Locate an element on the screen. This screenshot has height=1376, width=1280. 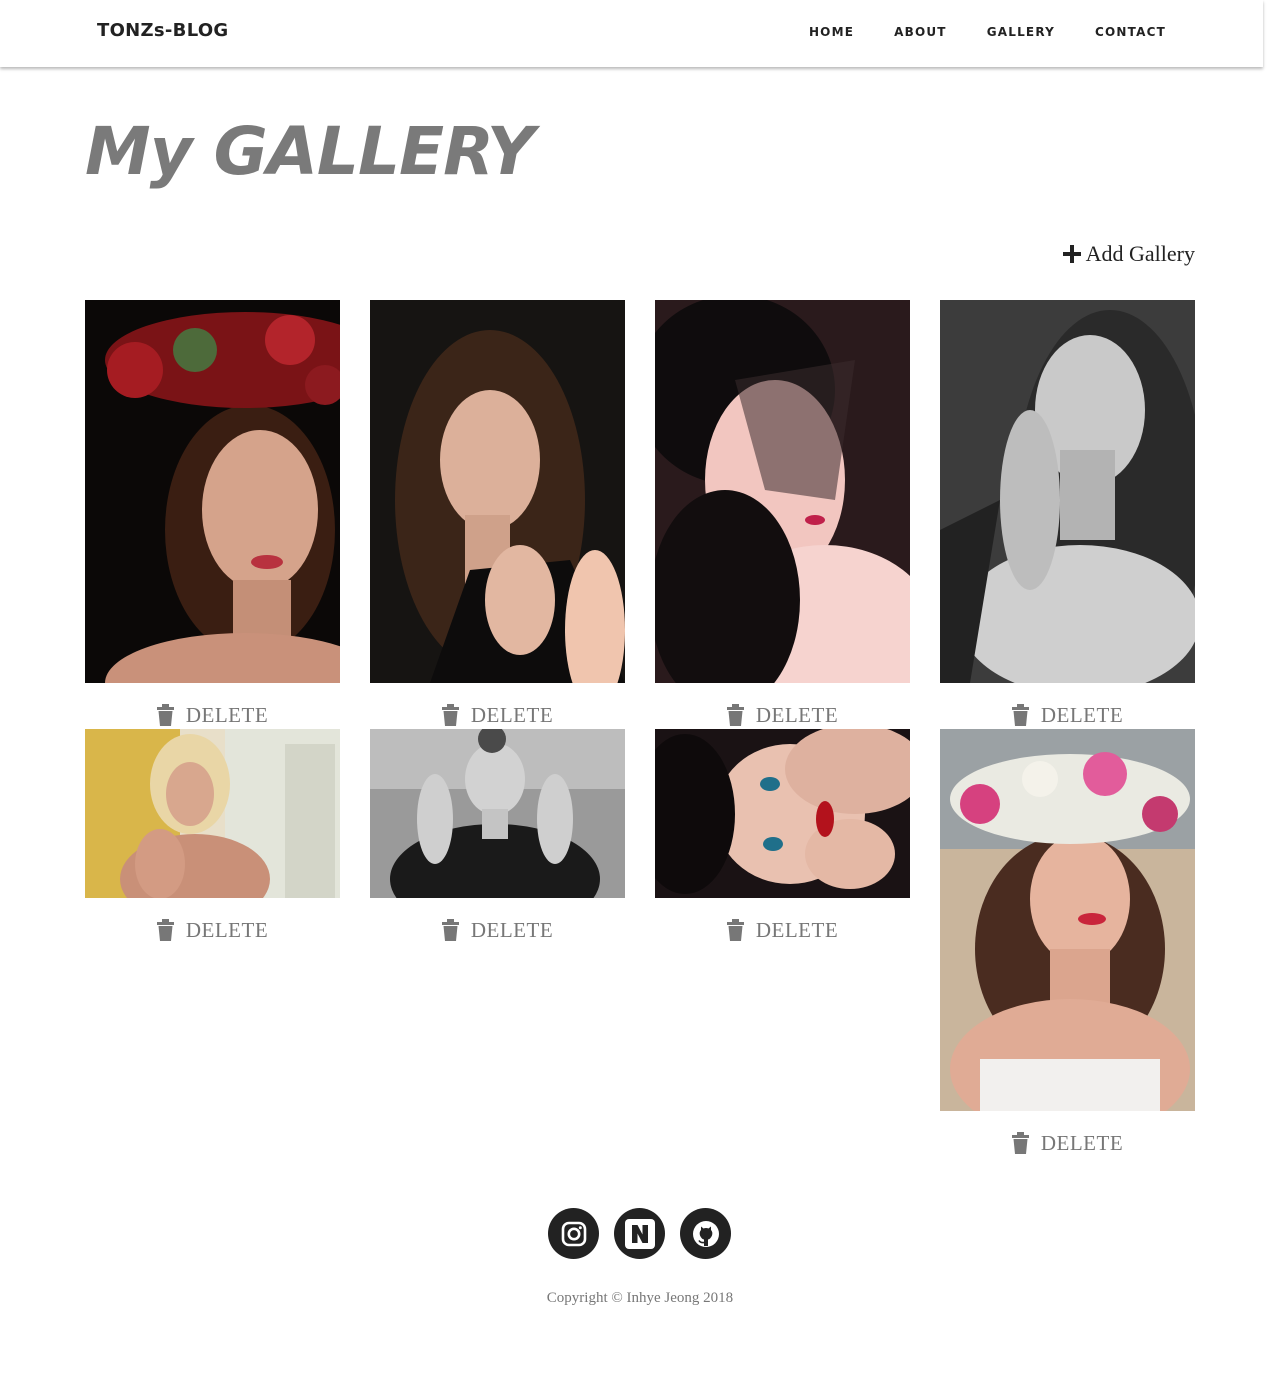
copyright-text: Copyright © Inhye Jeong 2018 is located at coordinates (640, 1298).